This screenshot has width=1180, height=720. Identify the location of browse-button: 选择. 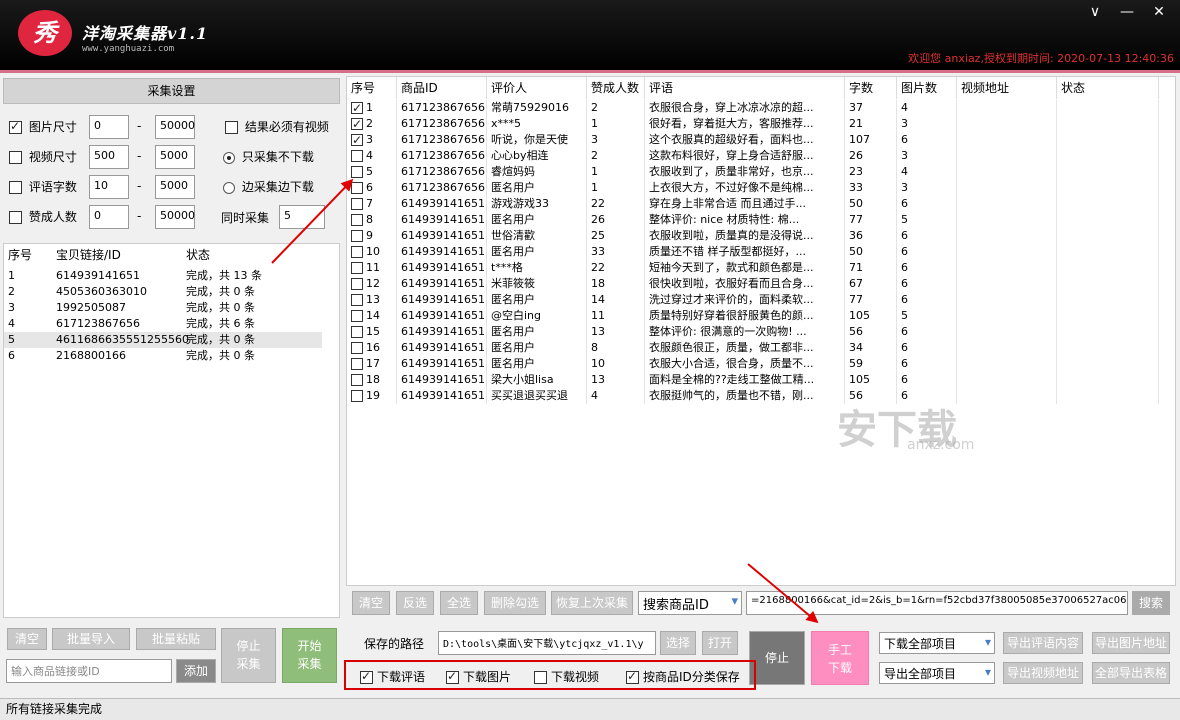
(678, 643).